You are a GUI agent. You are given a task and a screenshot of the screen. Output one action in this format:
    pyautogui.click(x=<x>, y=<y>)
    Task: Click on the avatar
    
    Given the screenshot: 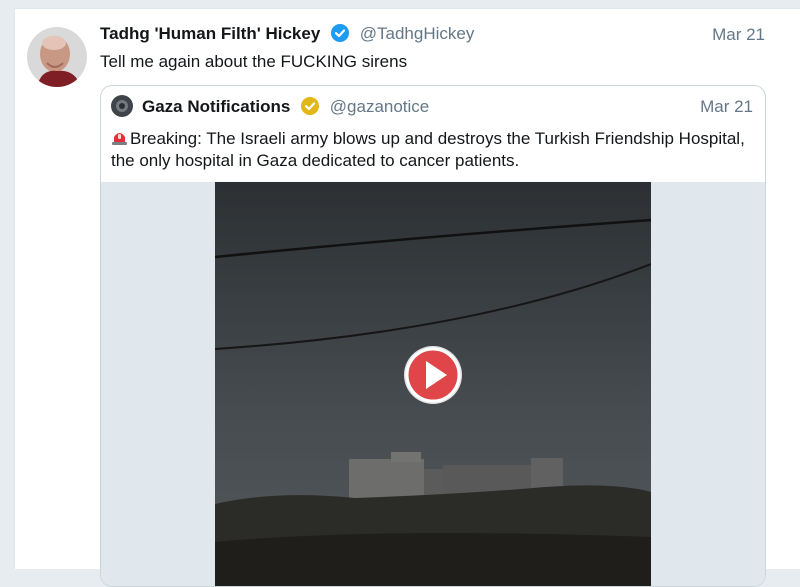 What is the action you would take?
    pyautogui.click(x=57, y=57)
    